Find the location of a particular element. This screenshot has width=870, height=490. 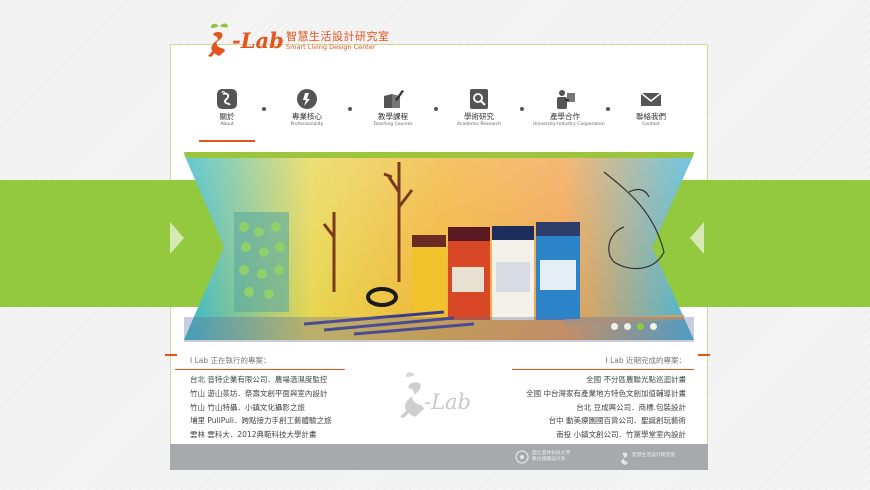

list-item: 全國 不分區農聯光點巡迴計畫 is located at coordinates (603, 380).